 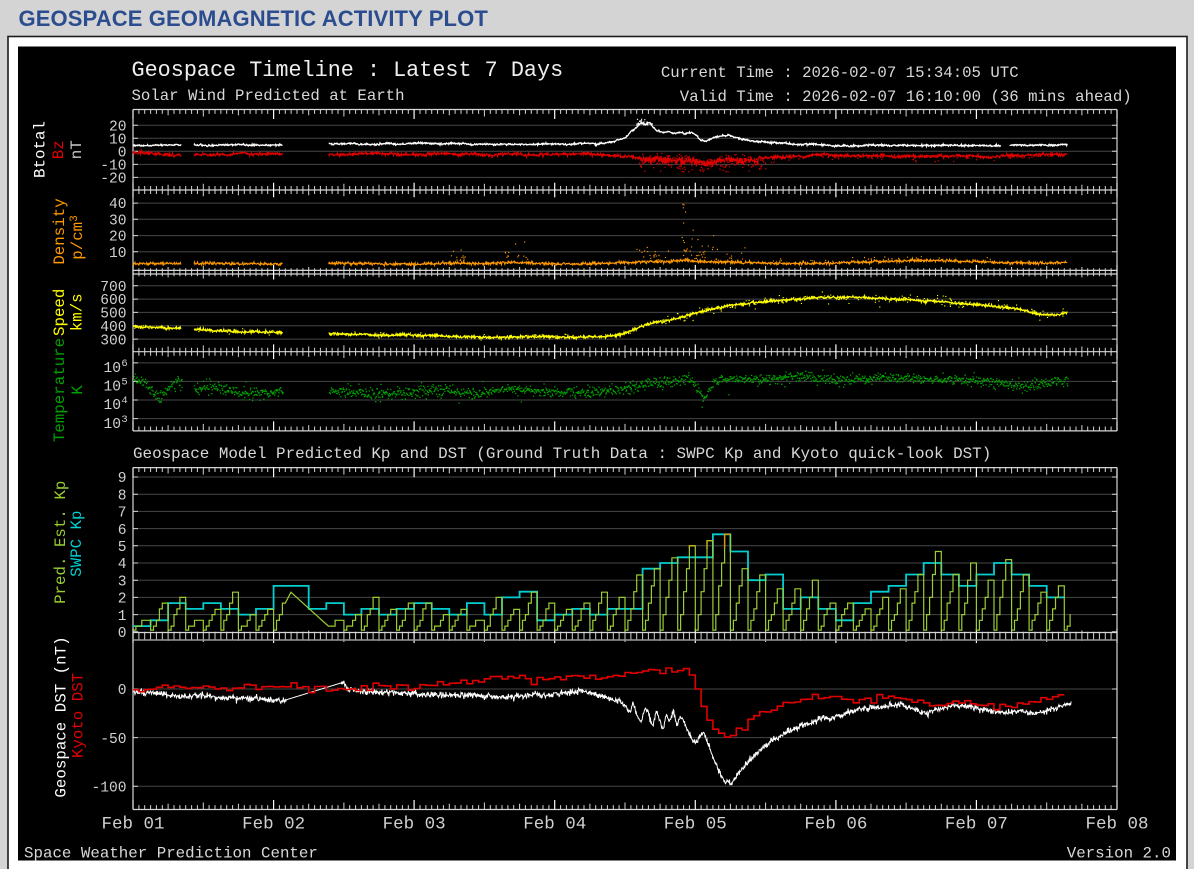 I want to click on svg-text: SWPC Kp, so click(x=77, y=544).